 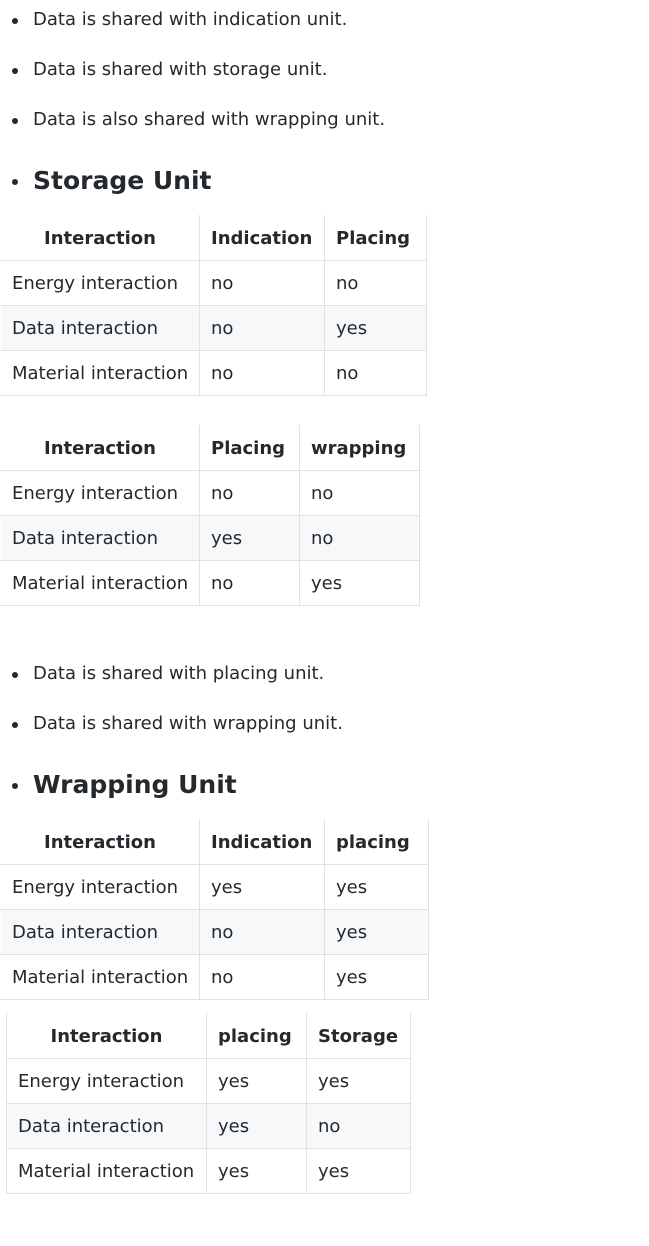 I want to click on table-header-row: Interaction placing Storage, so click(x=208, y=1036).